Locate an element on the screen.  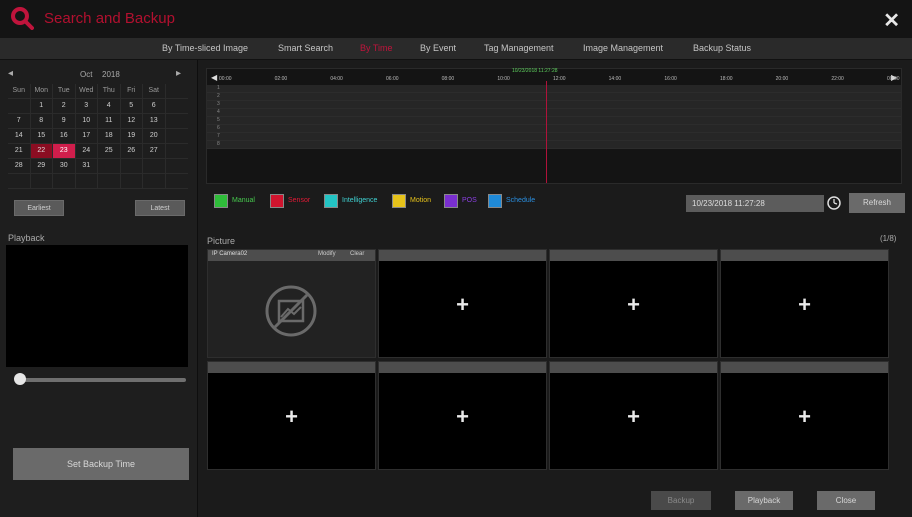
picture-tile-clear-link: Clear is located at coordinates (357, 254).